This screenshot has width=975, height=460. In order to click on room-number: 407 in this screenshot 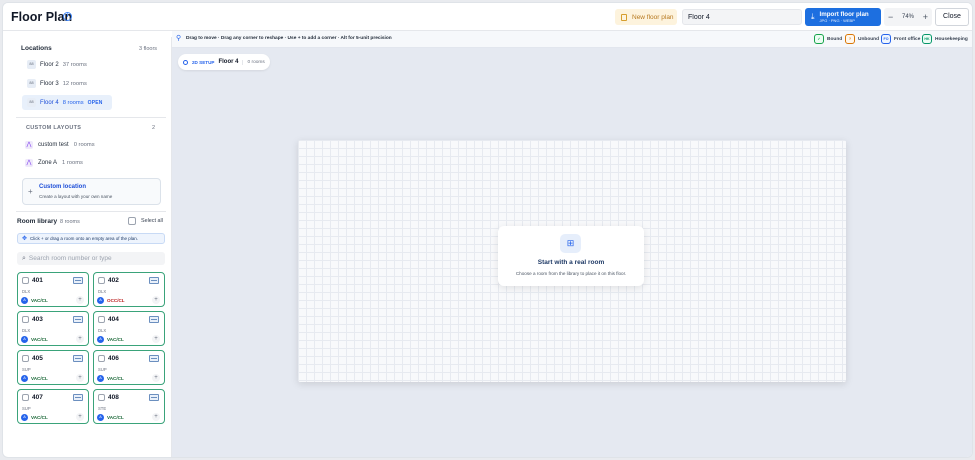, I will do `click(37, 397)`.